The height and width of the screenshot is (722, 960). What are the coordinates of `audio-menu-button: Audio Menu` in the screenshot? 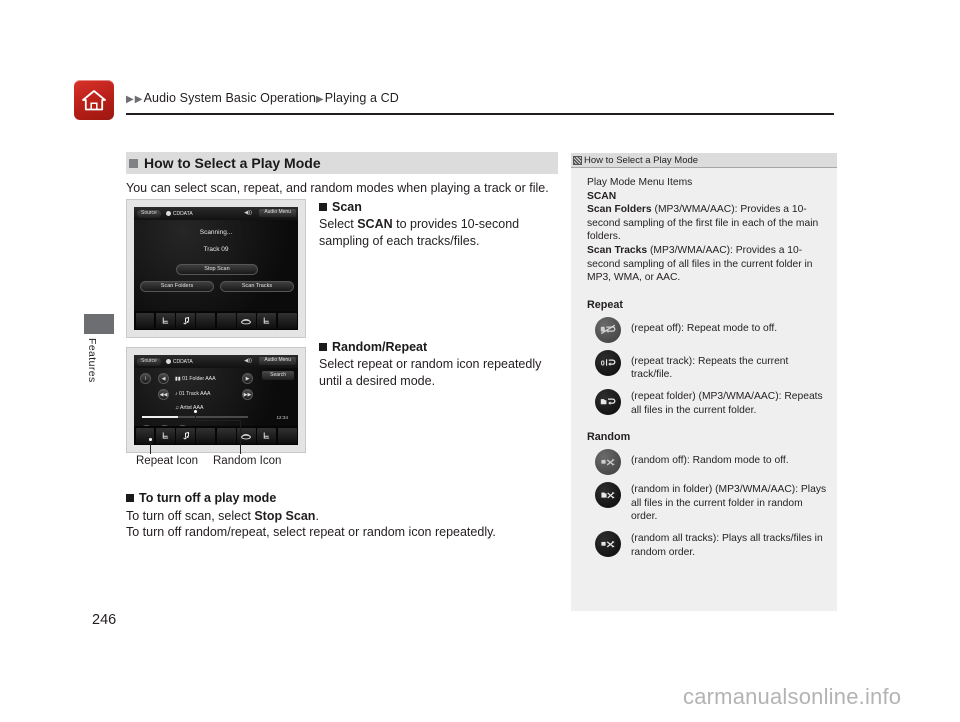 It's located at (277, 212).